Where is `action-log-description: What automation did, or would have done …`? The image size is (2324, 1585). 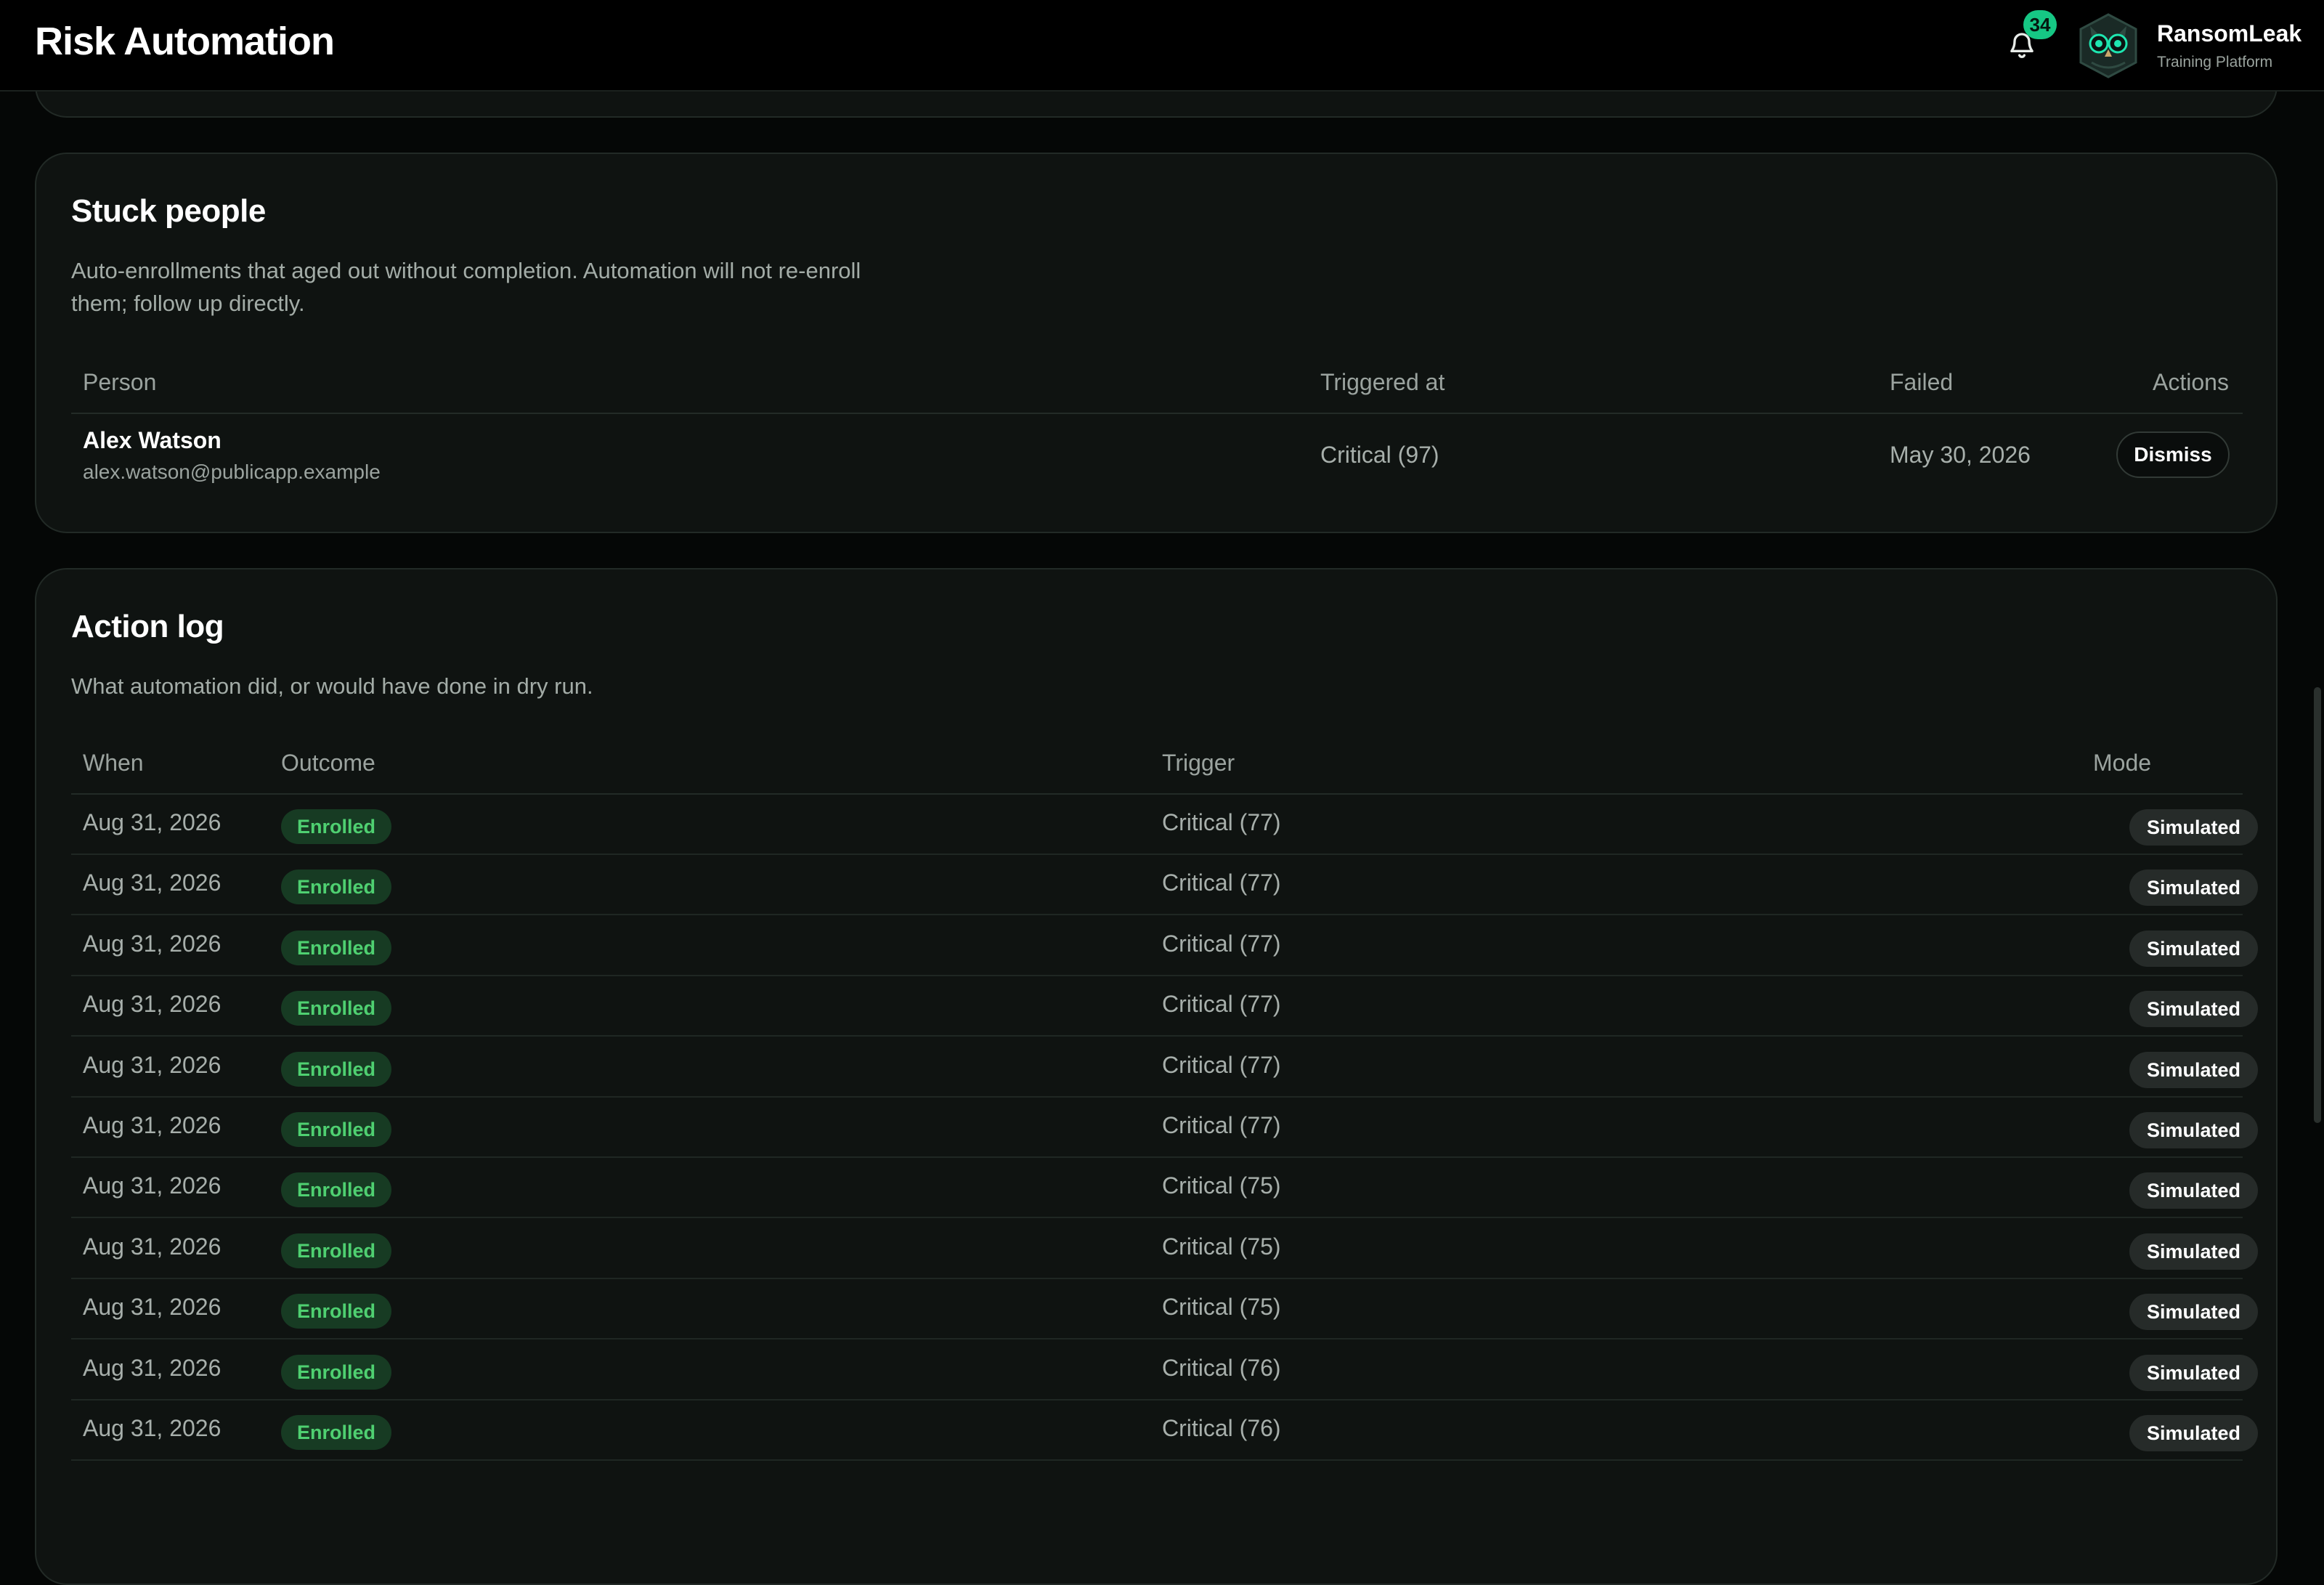
action-log-description: What automation did, or would have done … is located at coordinates (332, 686).